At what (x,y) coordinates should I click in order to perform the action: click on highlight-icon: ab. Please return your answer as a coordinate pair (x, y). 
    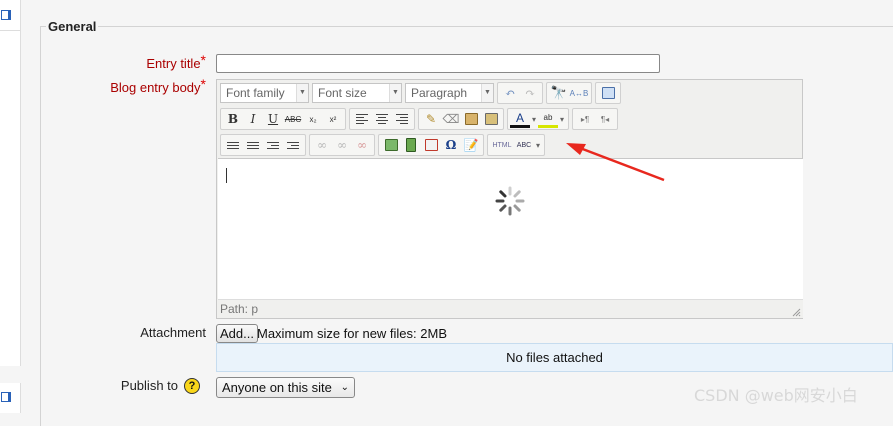
    Looking at the image, I should click on (548, 119).